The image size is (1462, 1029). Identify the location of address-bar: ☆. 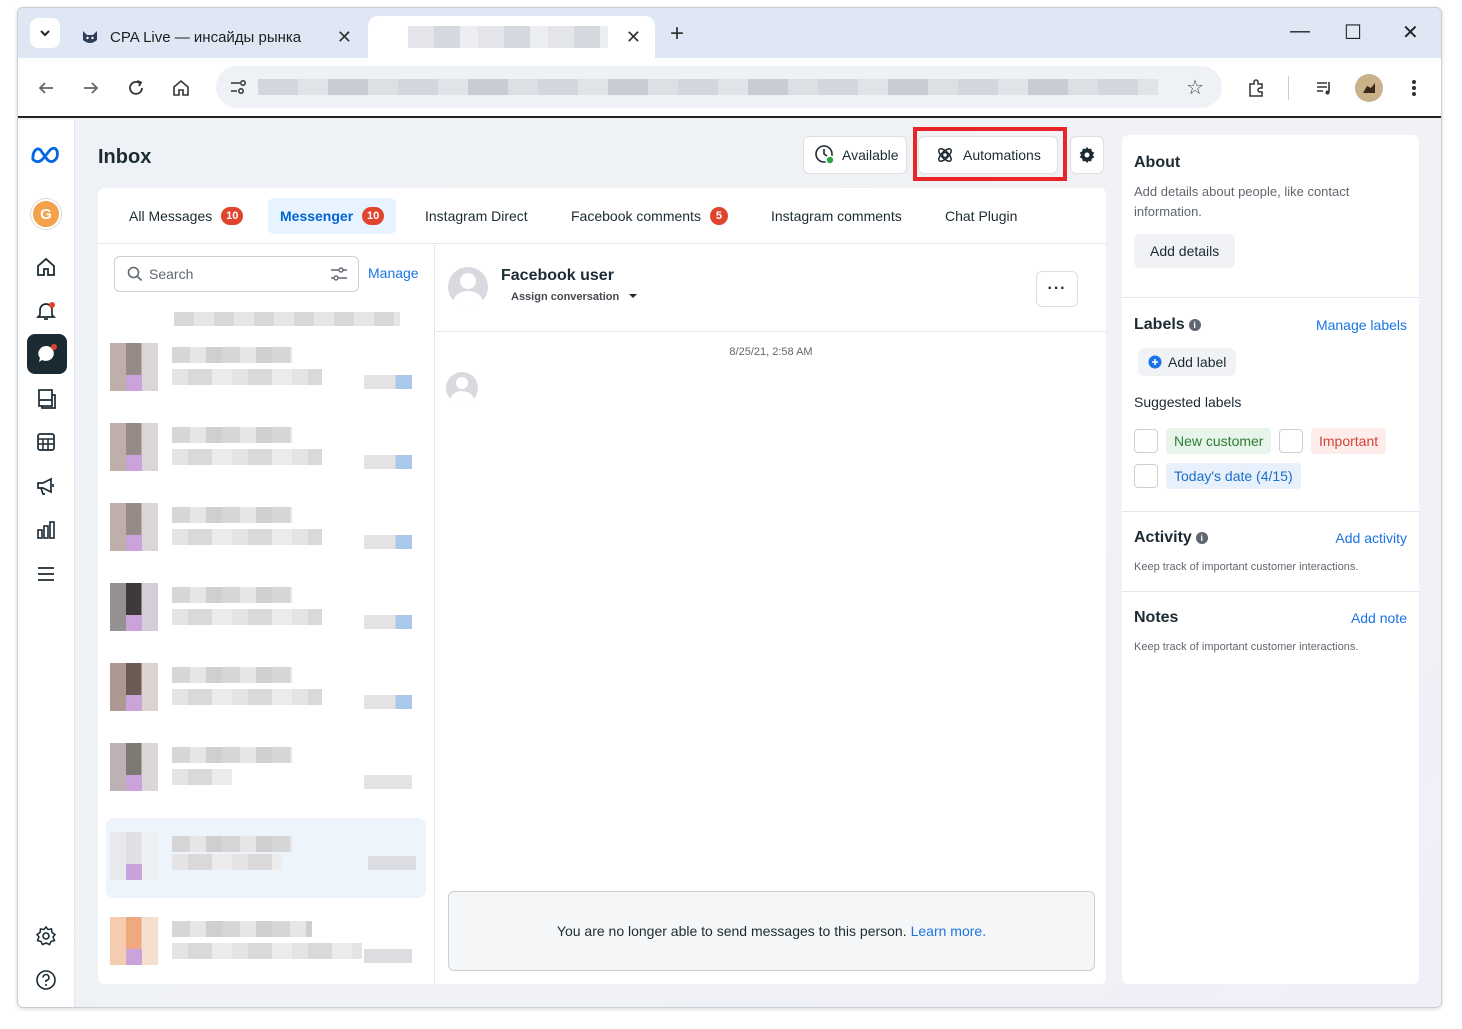
(719, 87).